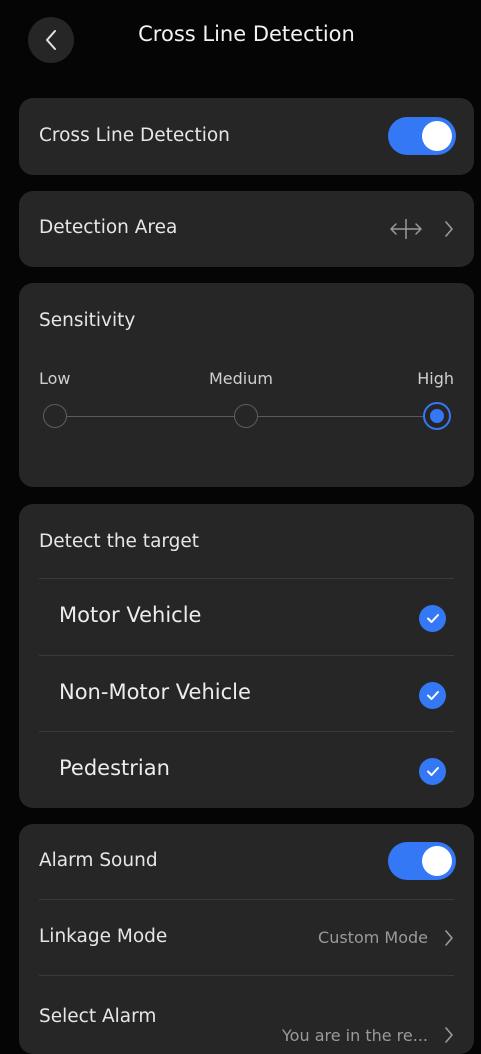  I want to click on cross-line-toggle, so click(422, 136).